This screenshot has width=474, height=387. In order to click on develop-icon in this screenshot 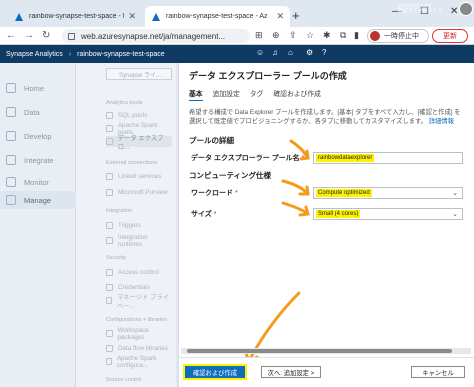, I will do `click(11, 136)`.